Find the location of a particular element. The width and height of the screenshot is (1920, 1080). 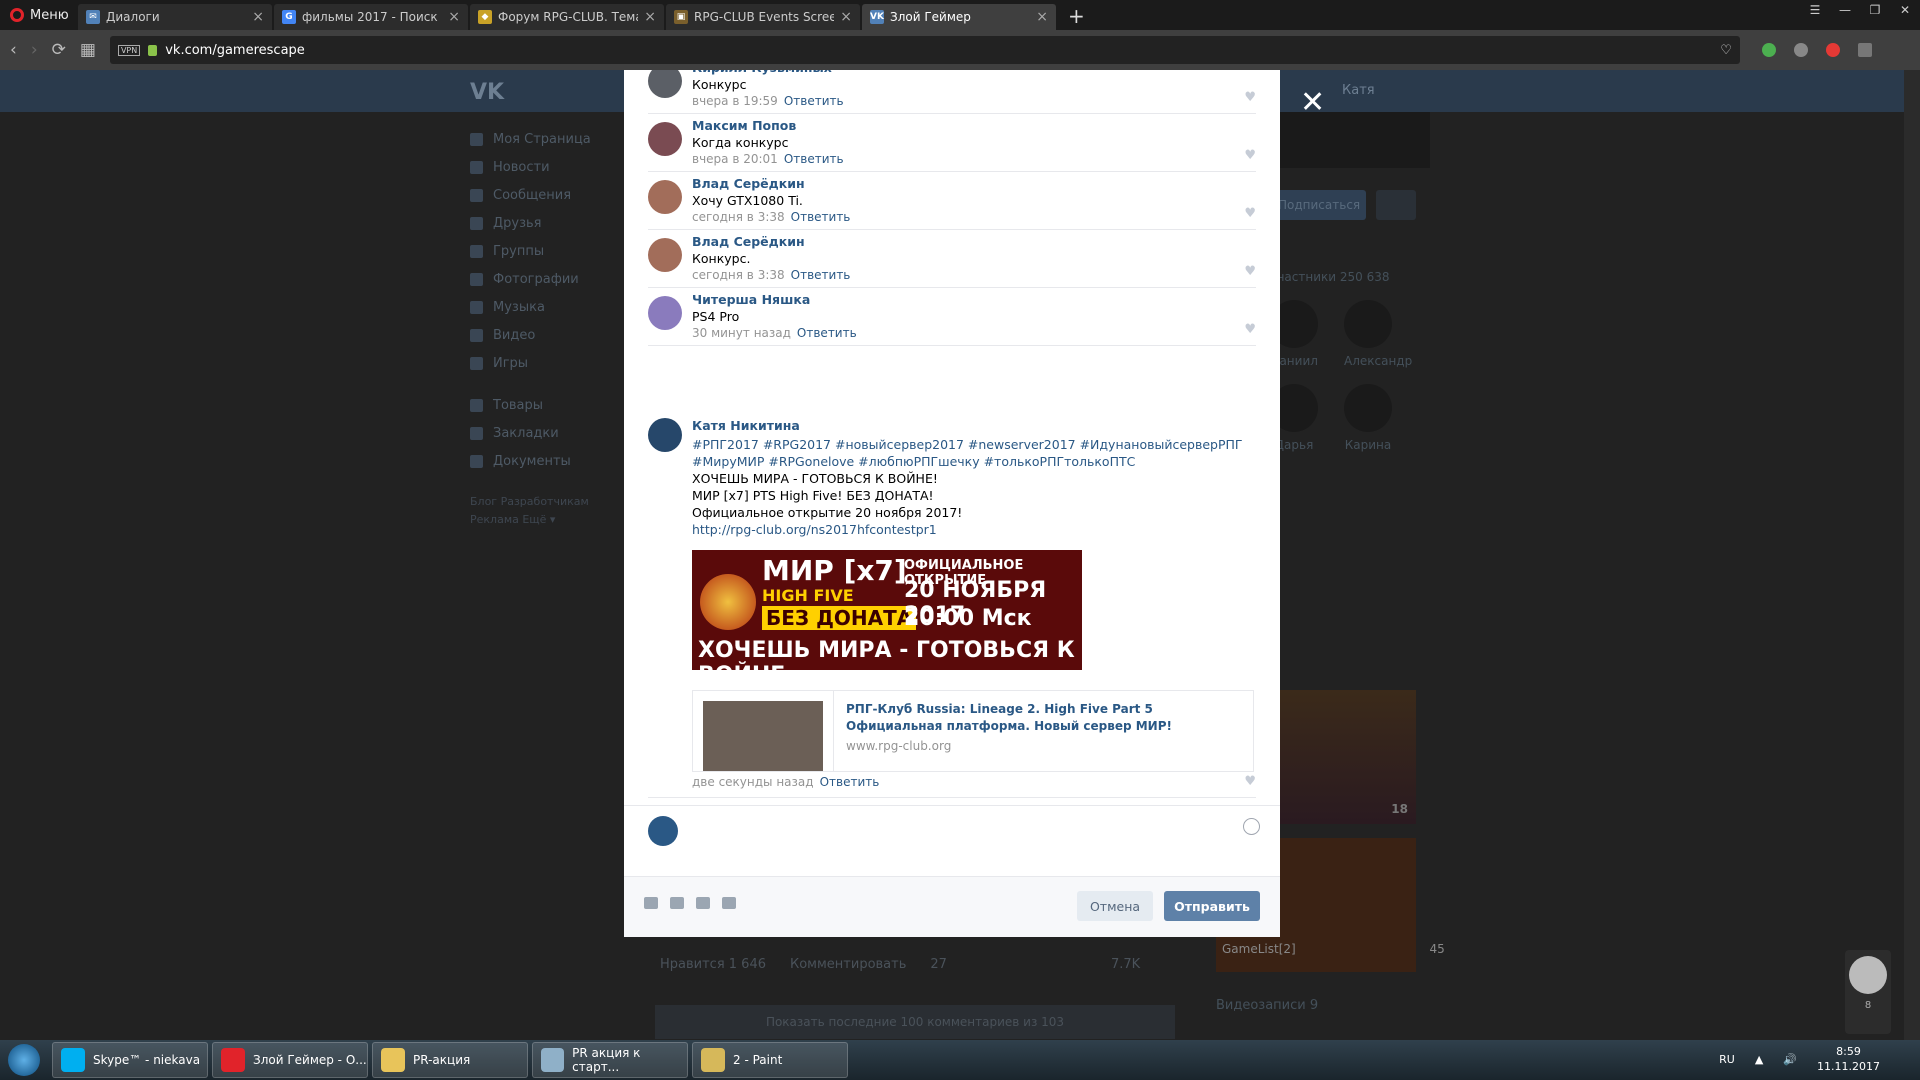

menu-item: Друзья is located at coordinates (540, 223).